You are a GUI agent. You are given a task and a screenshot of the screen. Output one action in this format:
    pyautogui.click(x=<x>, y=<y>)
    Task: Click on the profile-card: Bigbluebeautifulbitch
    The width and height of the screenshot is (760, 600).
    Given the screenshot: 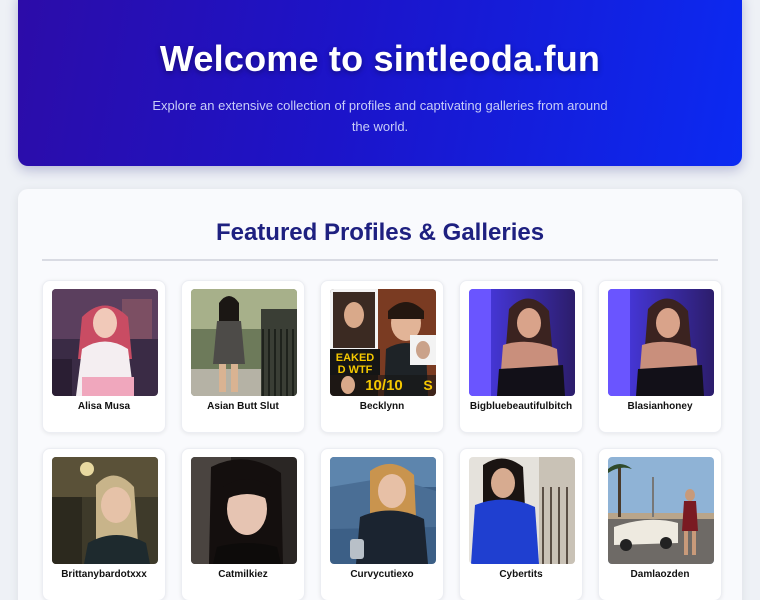 What is the action you would take?
    pyautogui.click(x=521, y=356)
    